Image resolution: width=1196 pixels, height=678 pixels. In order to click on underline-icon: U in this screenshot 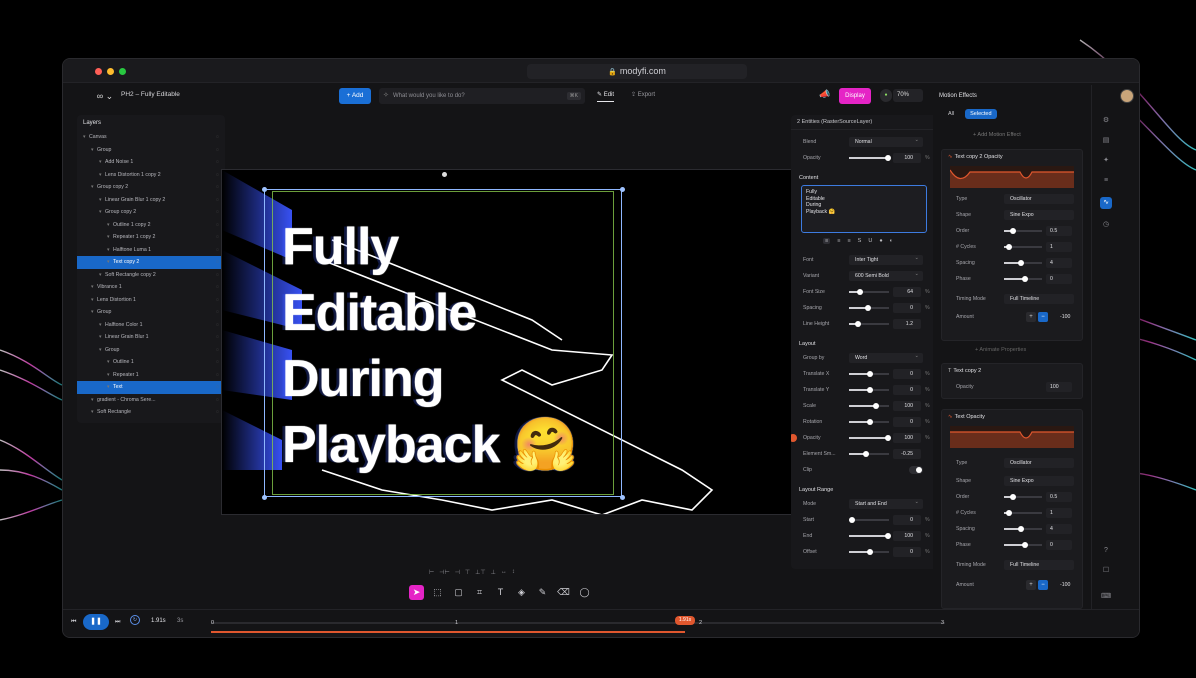, I will do `click(870, 241)`.